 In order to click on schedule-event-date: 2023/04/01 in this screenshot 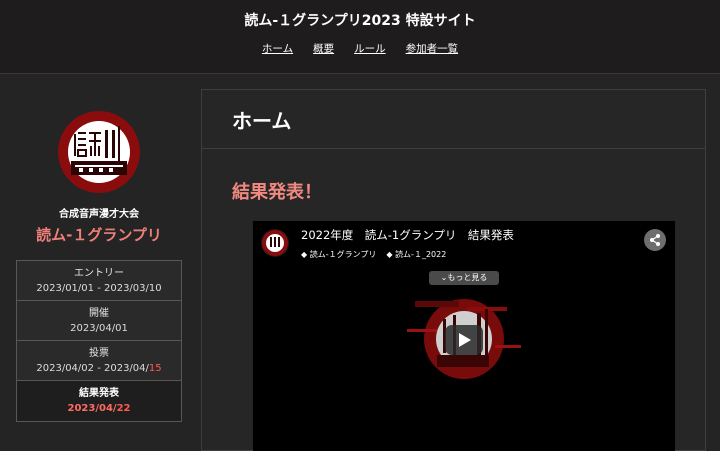, I will do `click(99, 328)`.